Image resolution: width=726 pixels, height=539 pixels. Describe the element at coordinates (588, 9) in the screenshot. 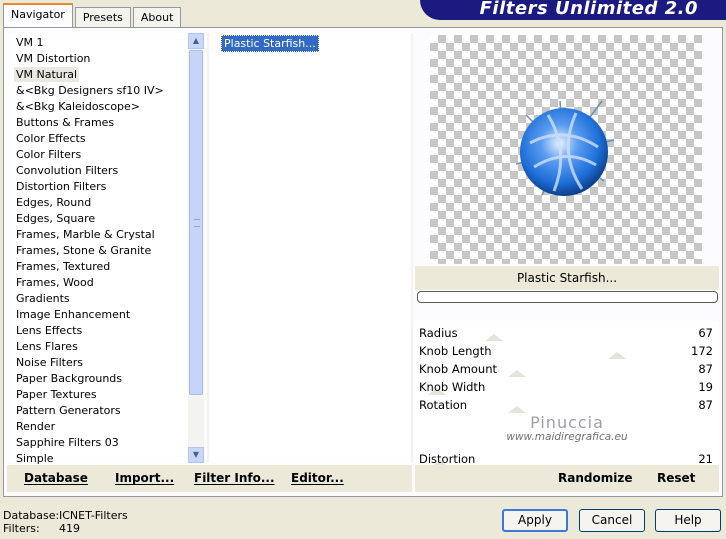

I see `app-title: Filters Unlimited 2.0` at that location.